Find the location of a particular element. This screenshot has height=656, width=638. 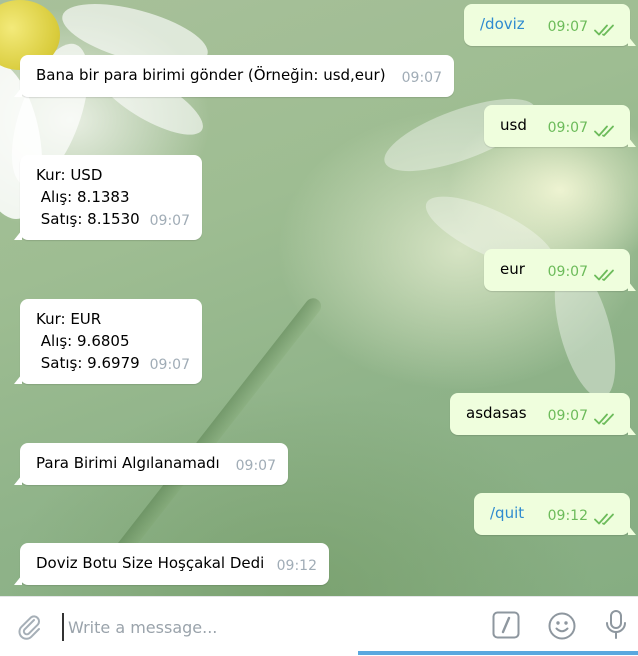

paperclip-icon is located at coordinates (29, 628).